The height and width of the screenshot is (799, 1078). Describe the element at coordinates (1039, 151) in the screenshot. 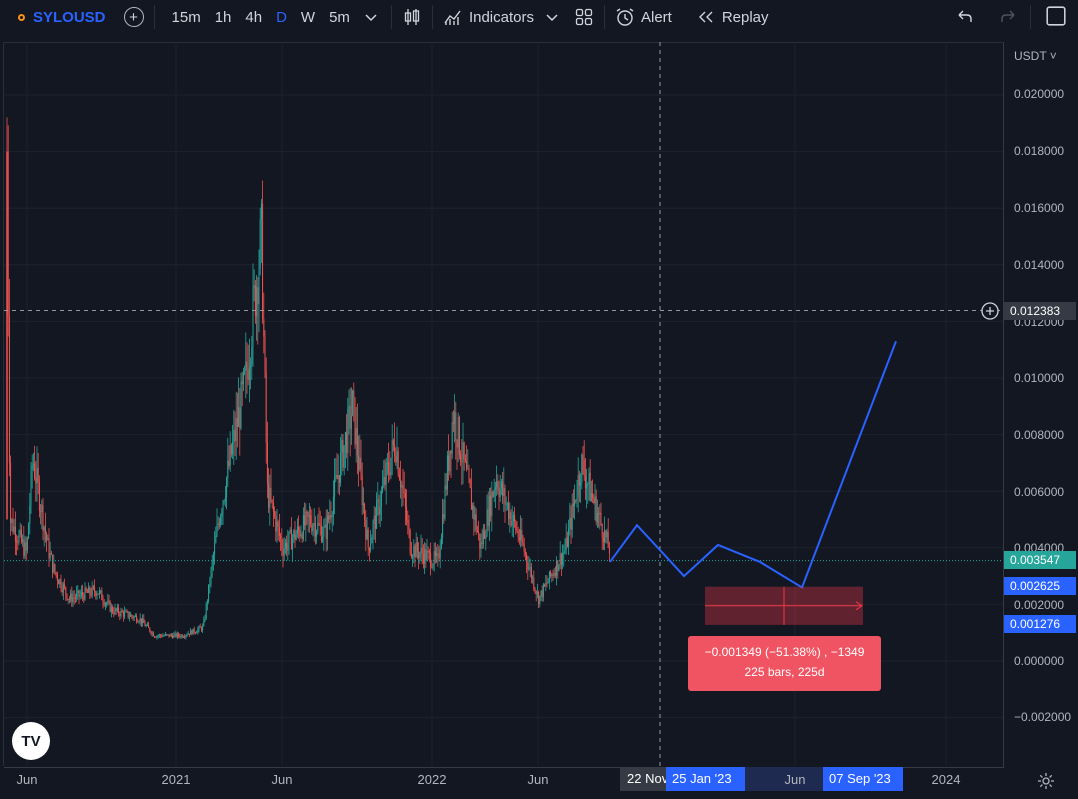

I see `price-tick: 0.018000` at that location.